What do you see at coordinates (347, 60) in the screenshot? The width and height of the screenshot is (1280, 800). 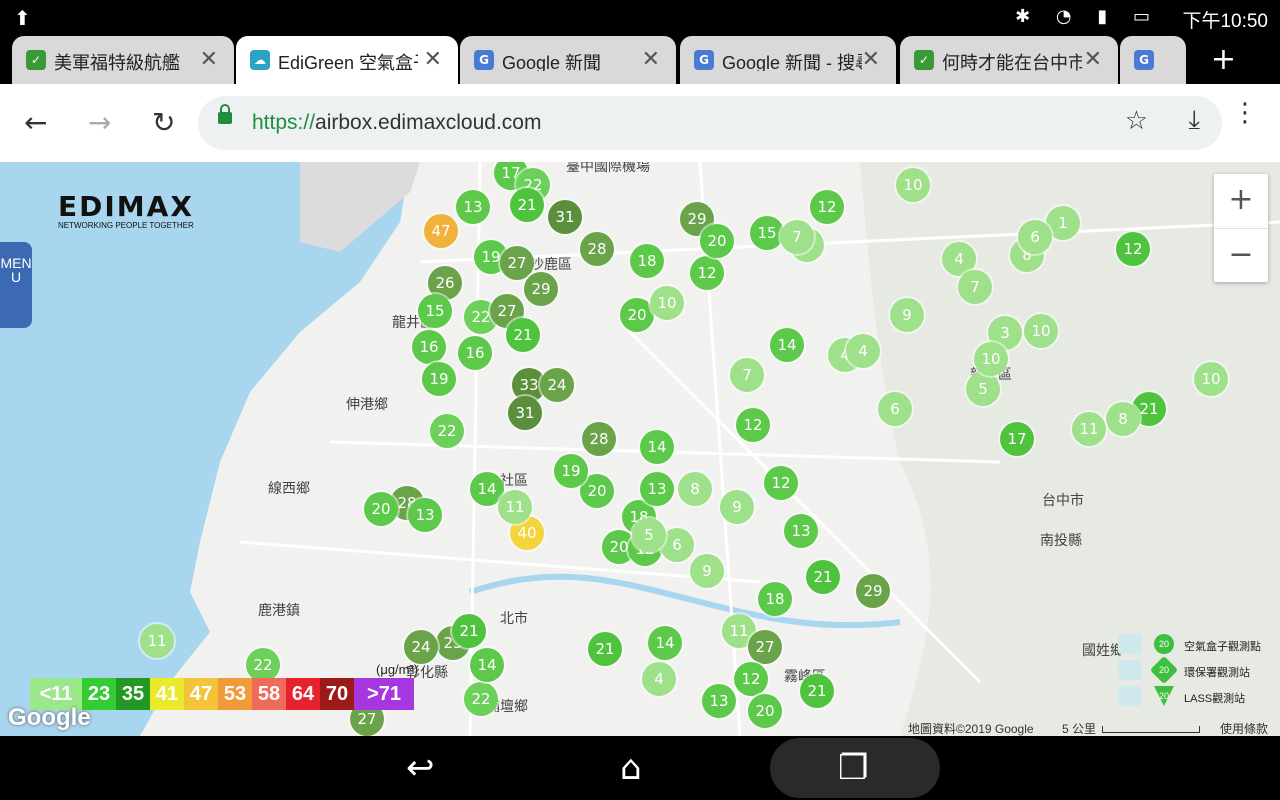 I see `tab-2: ☁ EdiGreen 空氣盒子 ✕` at bounding box center [347, 60].